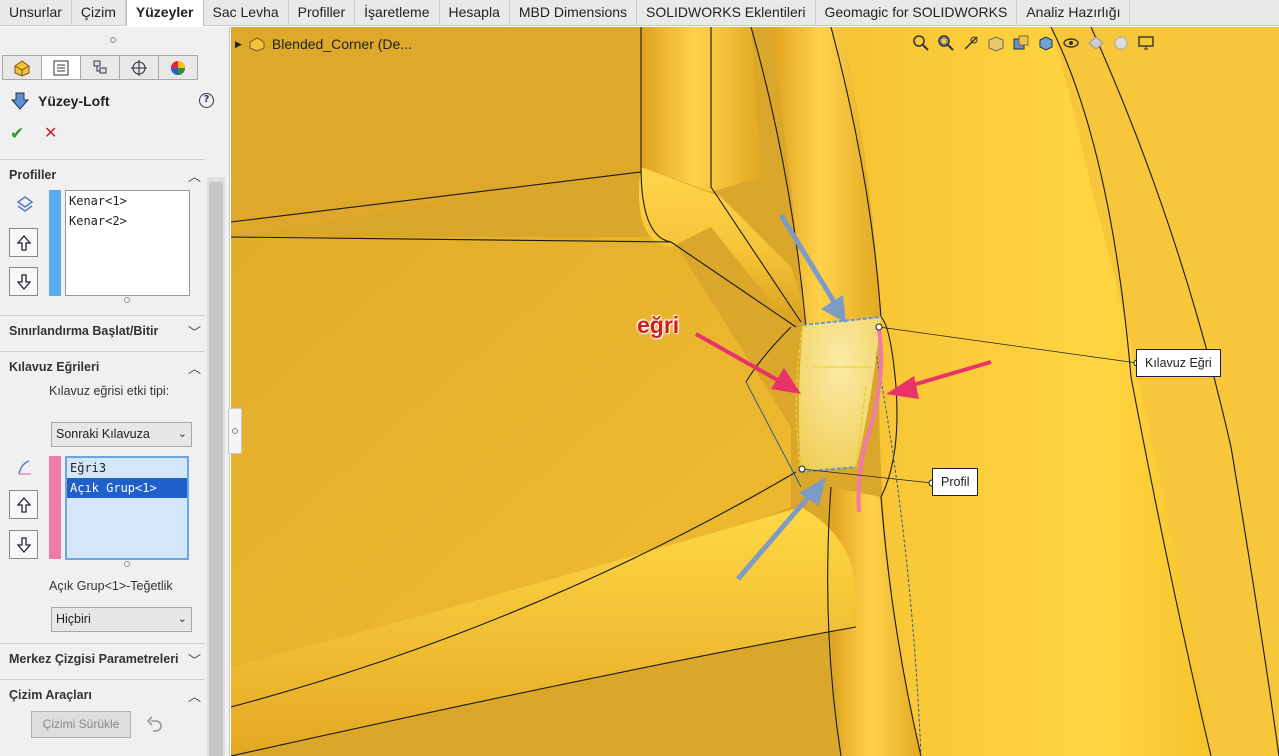 The image size is (1279, 756). What do you see at coordinates (726, 13) in the screenshot?
I see `tab-solidworks-eklentileri: SOLIDWORKS Eklentileri` at bounding box center [726, 13].